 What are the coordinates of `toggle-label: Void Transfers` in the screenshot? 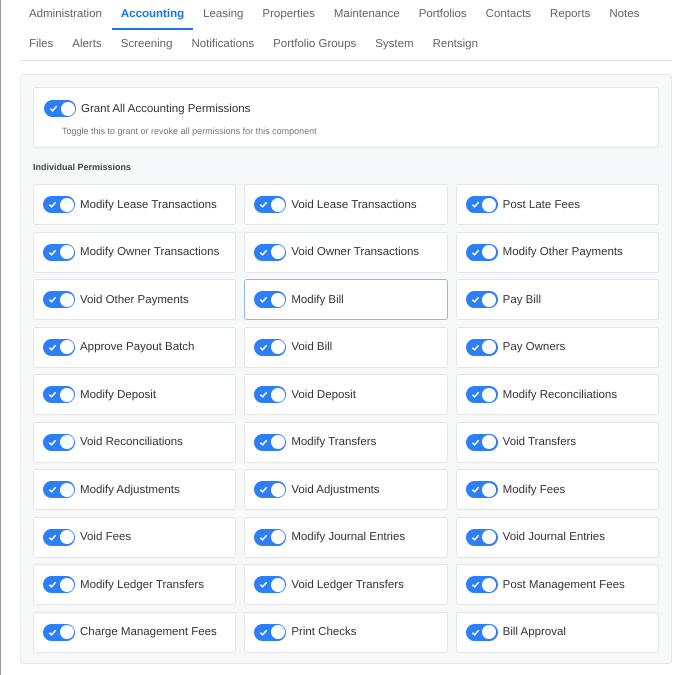 It's located at (539, 442).